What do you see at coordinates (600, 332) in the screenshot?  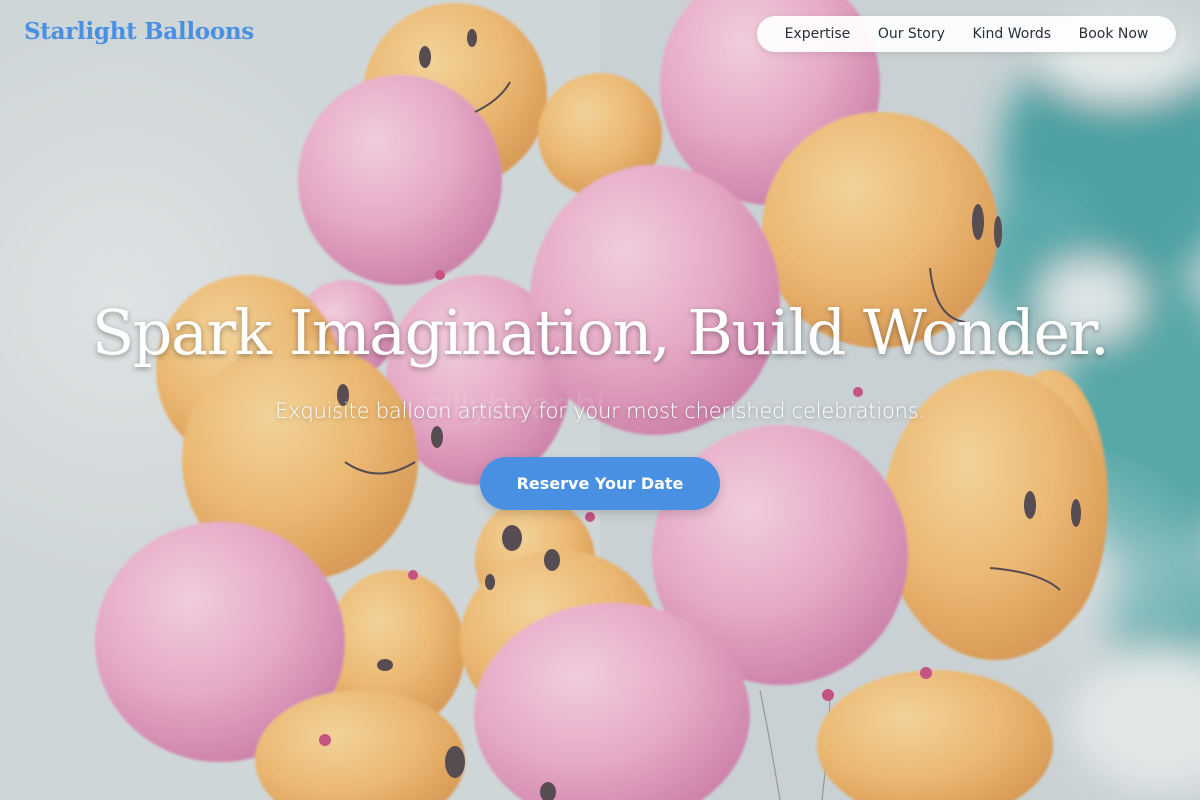 I see `hero-title: Spark Imagination, Build Wonder.` at bounding box center [600, 332].